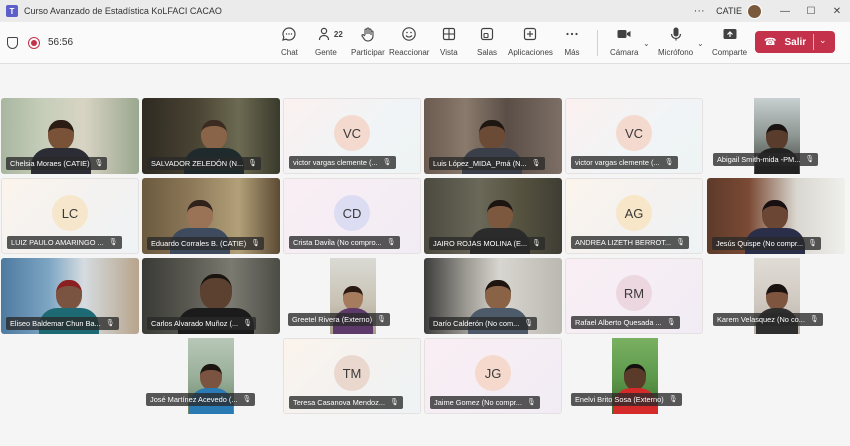 The image size is (850, 446). I want to click on participant-tile: CD Crista Davila (No compro... 🎙, so click(352, 216).